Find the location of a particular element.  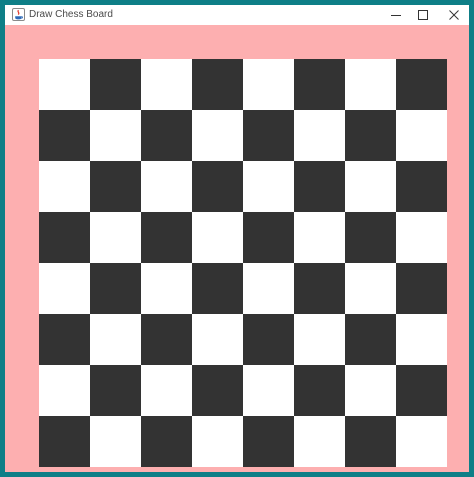

maximize-button is located at coordinates (423, 15).